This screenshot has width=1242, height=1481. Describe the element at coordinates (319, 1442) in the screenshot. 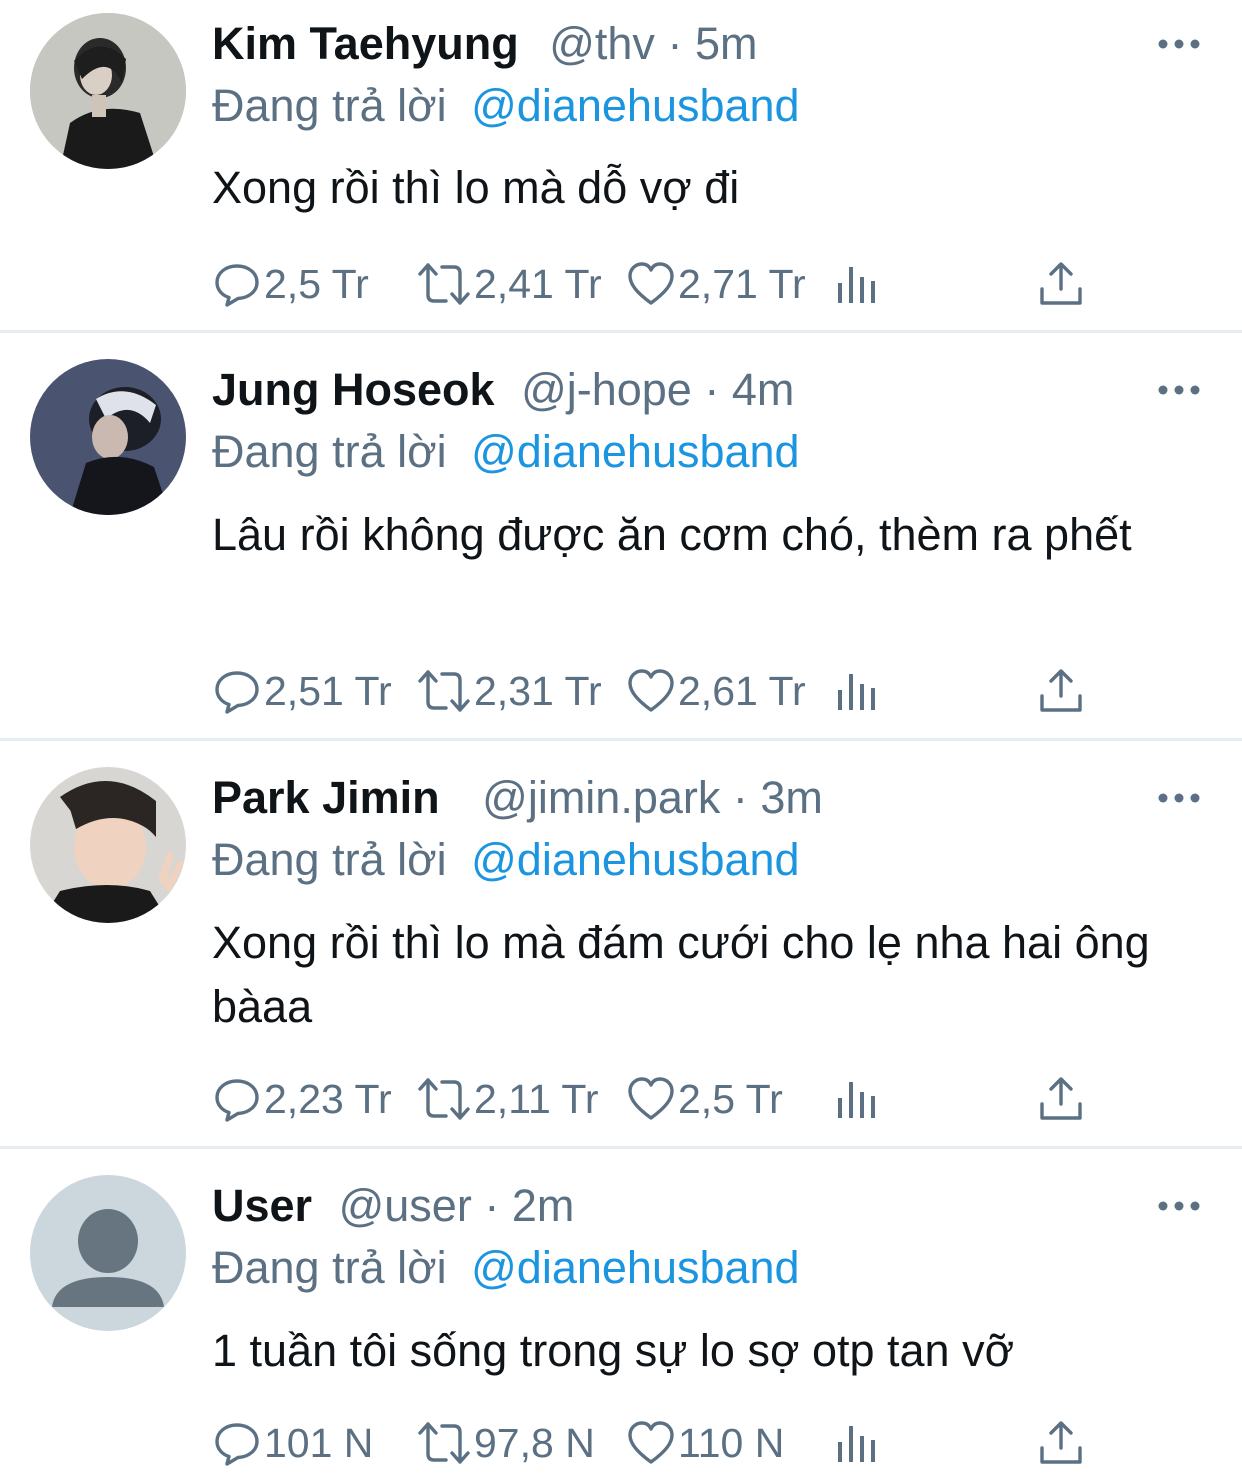

I see `reply-count: 101 N` at that location.